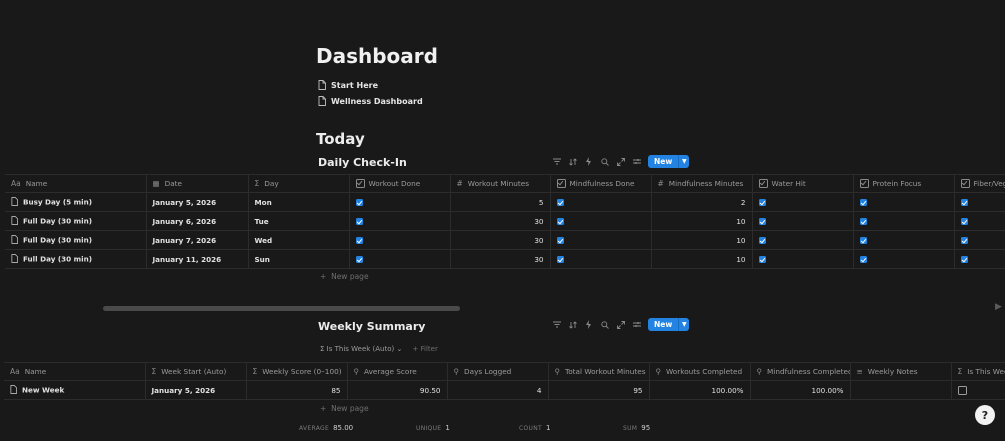 This screenshot has width=1005, height=441. I want to click on filter-chip: Σ Is This Week (Auto) ⌄, so click(361, 349).